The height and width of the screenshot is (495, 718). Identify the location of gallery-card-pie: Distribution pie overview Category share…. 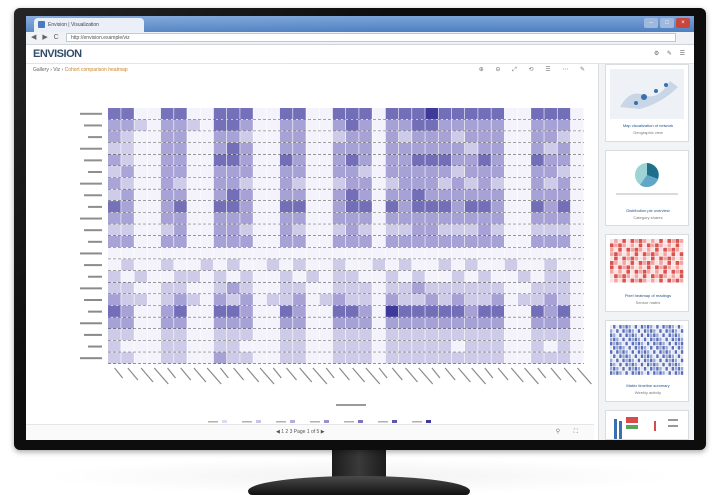
(647, 188).